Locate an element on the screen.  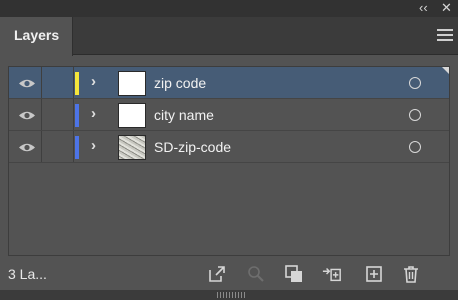
grip-dots-icon is located at coordinates (231, 295).